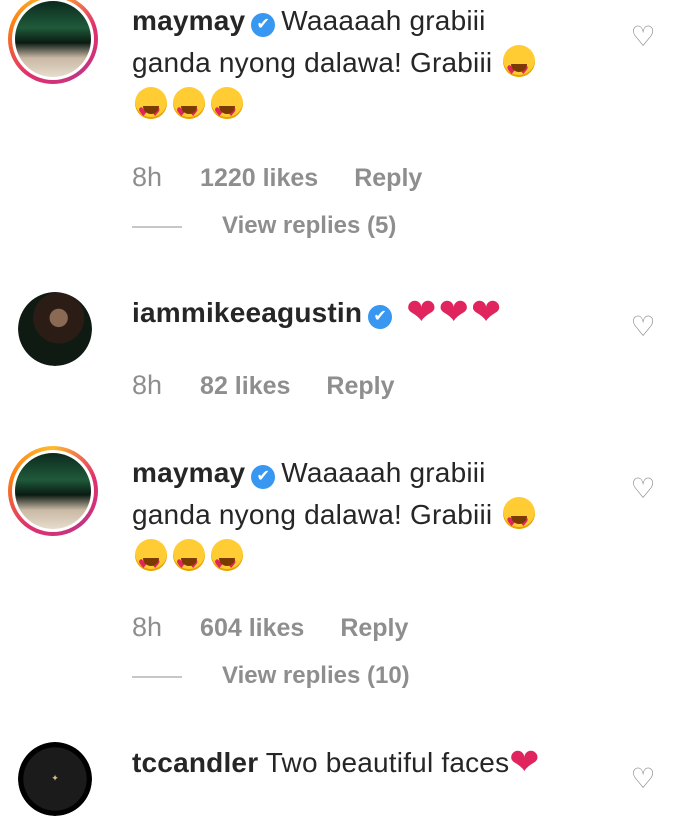 The width and height of the screenshot is (700, 825). I want to click on comment-item: ✦ tccandler Two beautiful faces❤ ♡, so click(350, 783).